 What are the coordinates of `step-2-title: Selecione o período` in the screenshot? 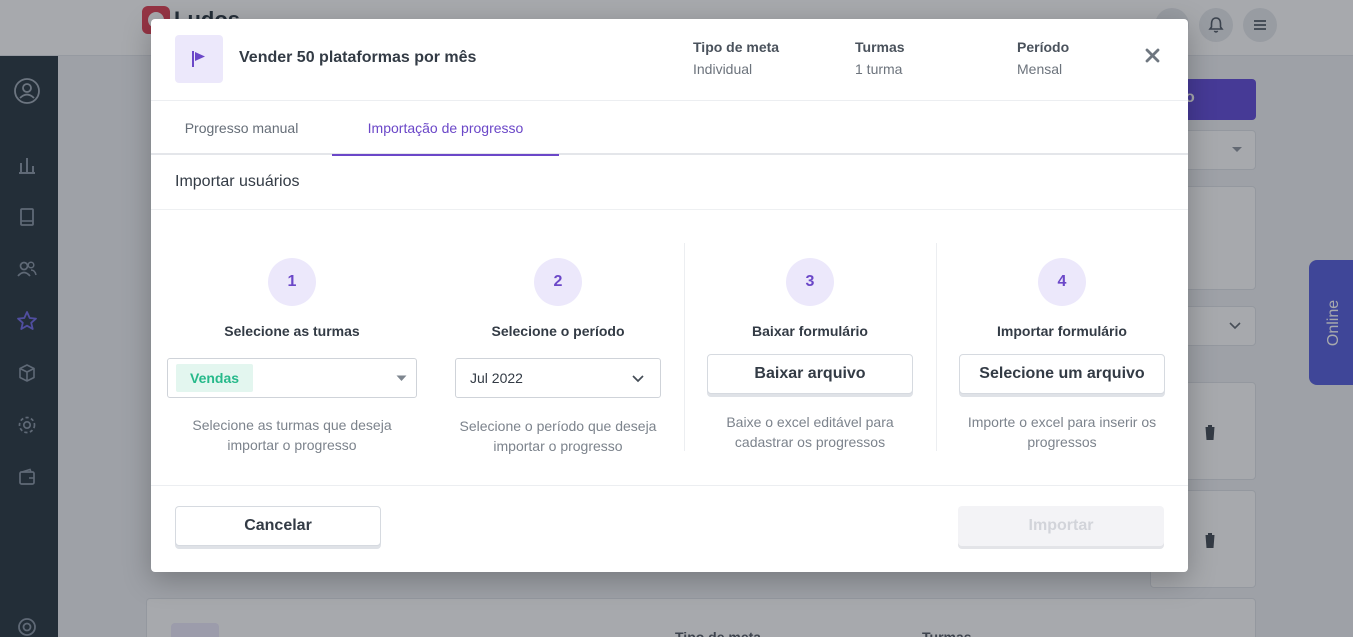 It's located at (558, 331).